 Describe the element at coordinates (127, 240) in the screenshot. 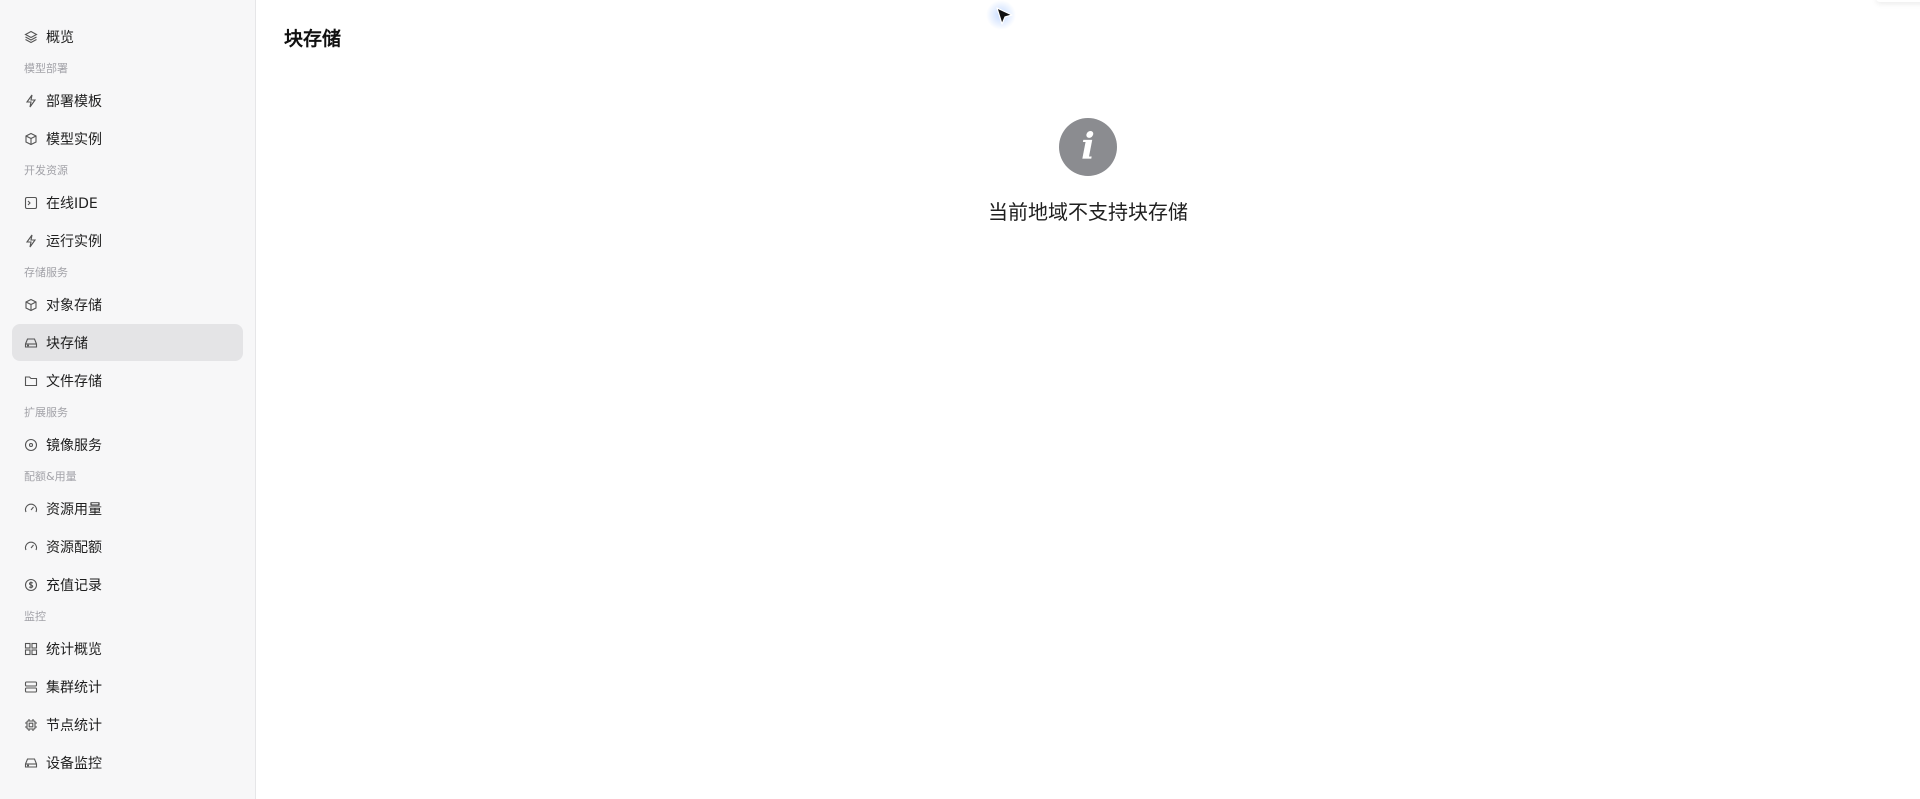

I see `sidebar-item-run-instance: 运行实例` at that location.